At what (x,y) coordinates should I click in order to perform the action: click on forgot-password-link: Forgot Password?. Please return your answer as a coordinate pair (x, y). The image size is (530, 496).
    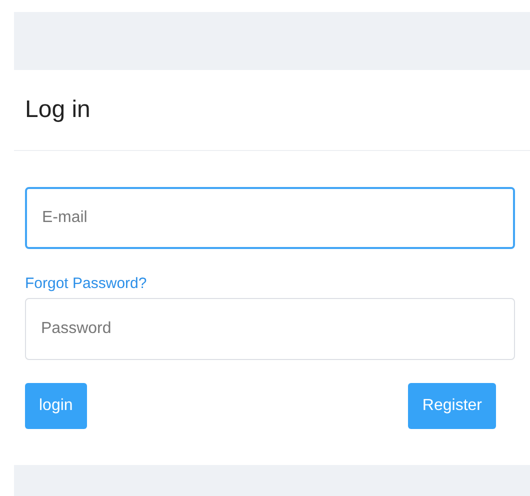
    Looking at the image, I should click on (86, 283).